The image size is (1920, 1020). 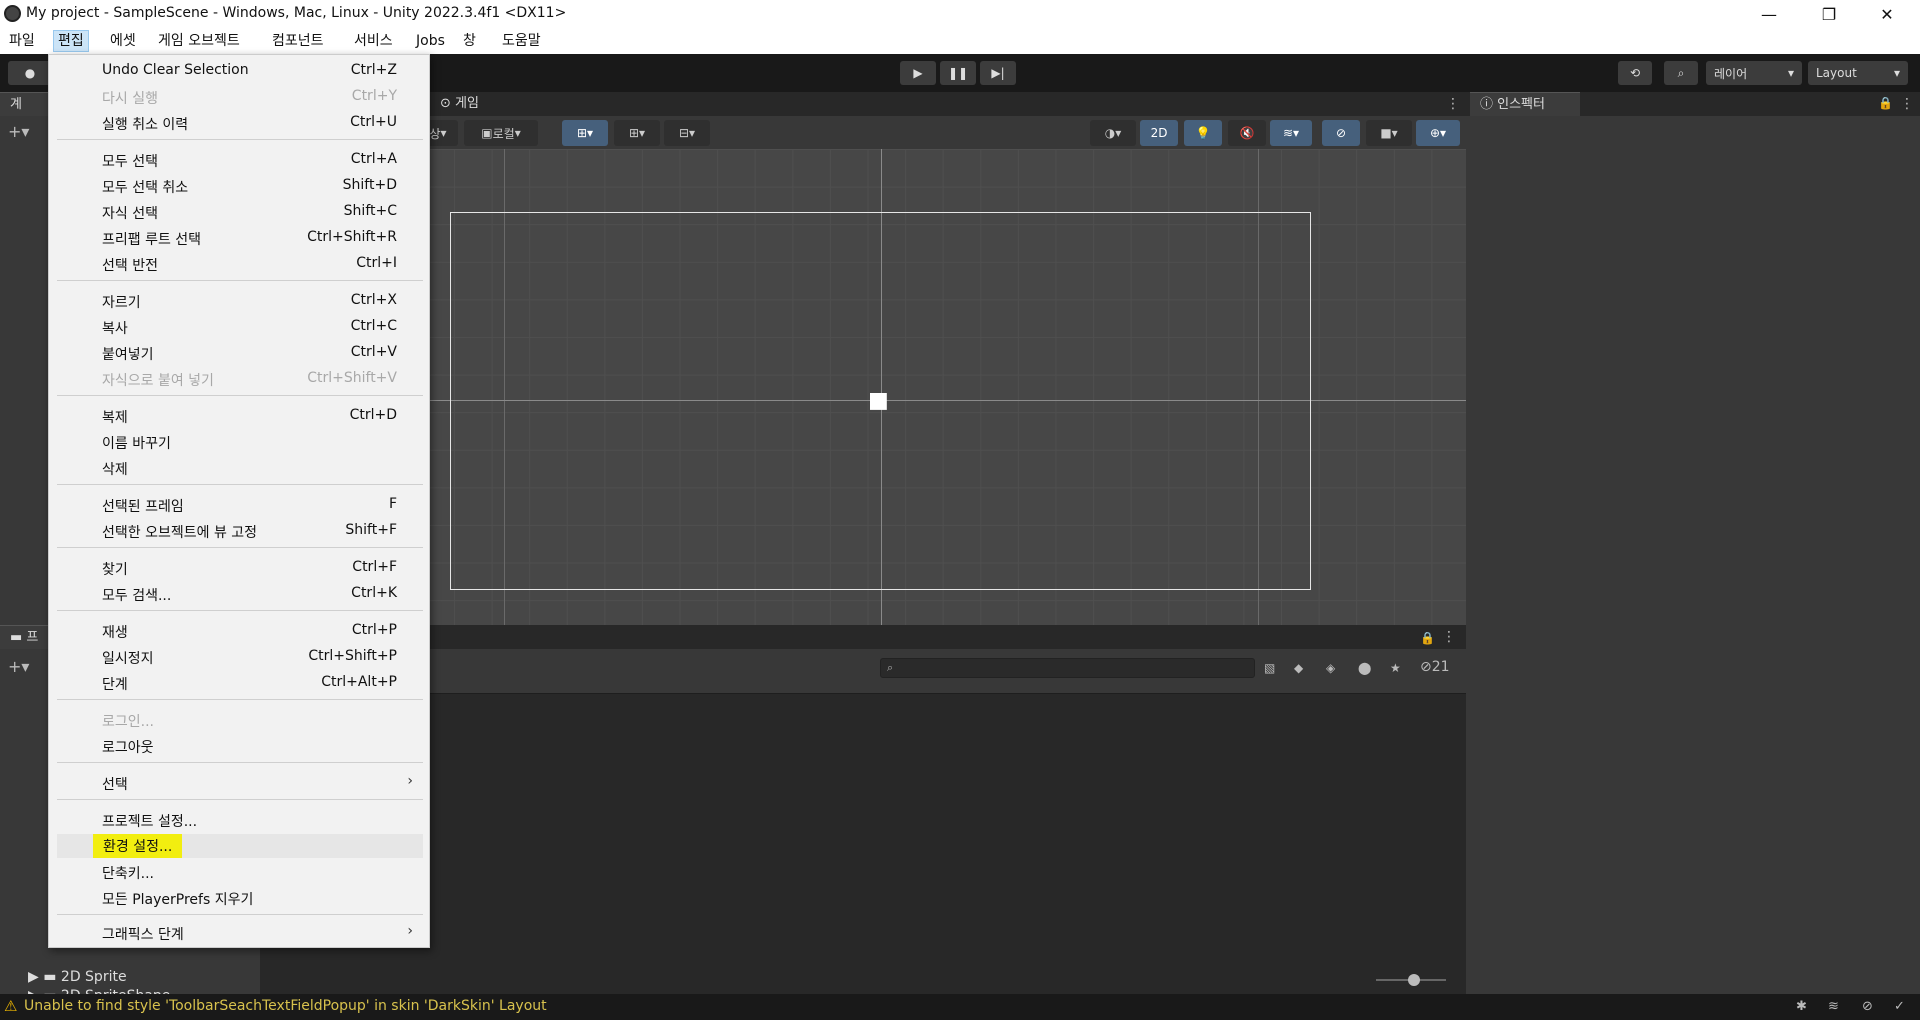 I want to click on grid-visibility-button: ⊞▾, so click(x=637, y=133).